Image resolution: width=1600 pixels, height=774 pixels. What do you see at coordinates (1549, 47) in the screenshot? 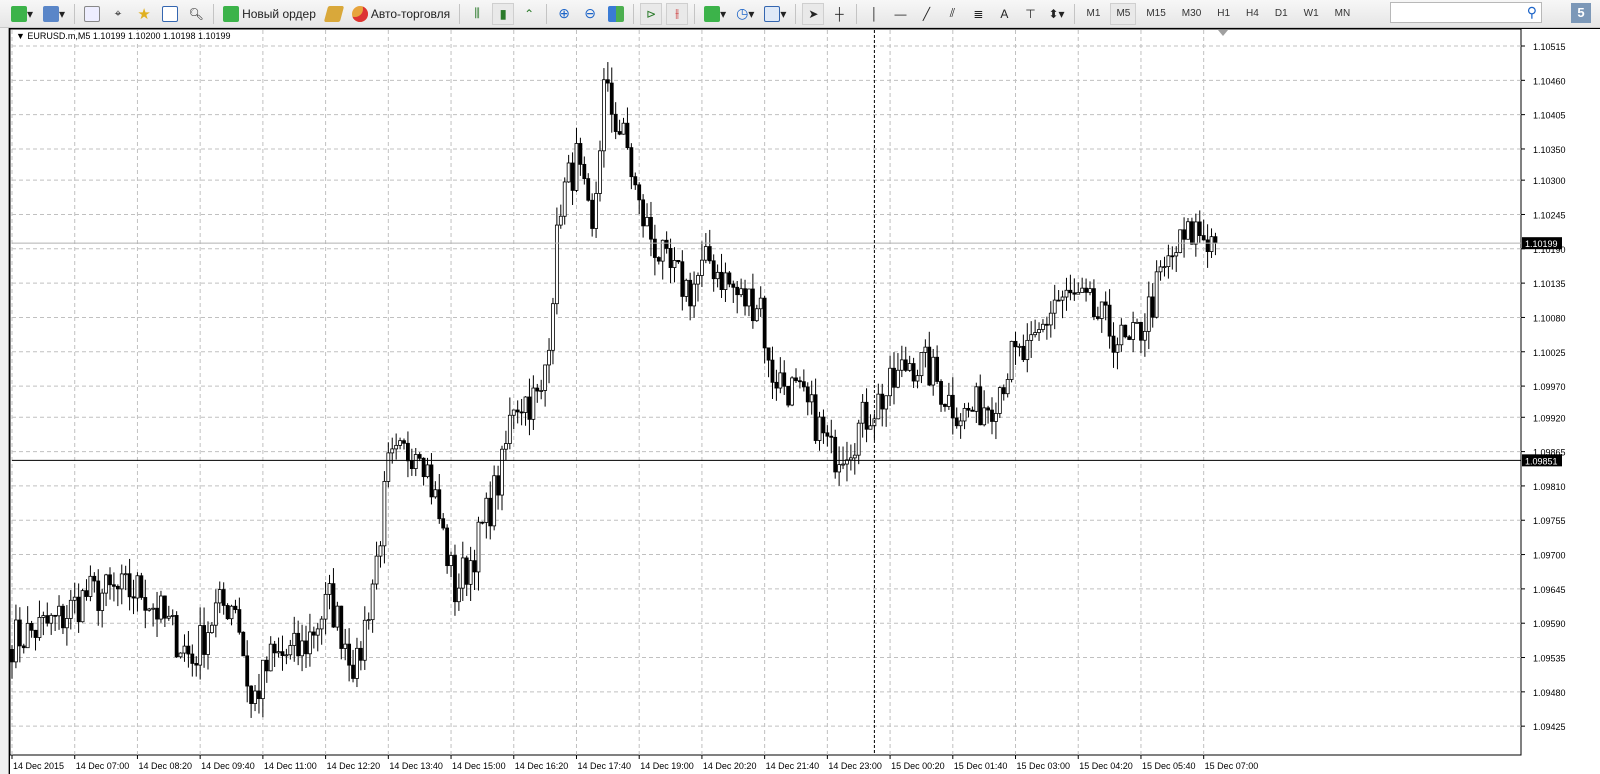
I see `price-tick-label: 1.10515` at bounding box center [1549, 47].